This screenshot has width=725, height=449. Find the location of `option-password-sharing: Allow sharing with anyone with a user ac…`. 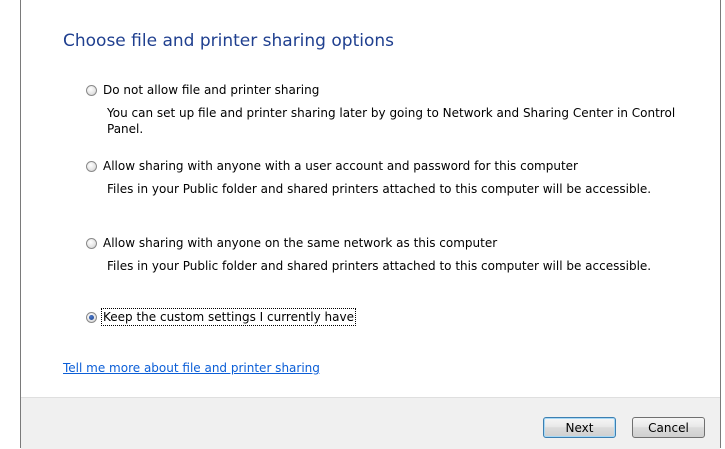

option-password-sharing: Allow sharing with anyone with a user ac… is located at coordinates (391, 177).